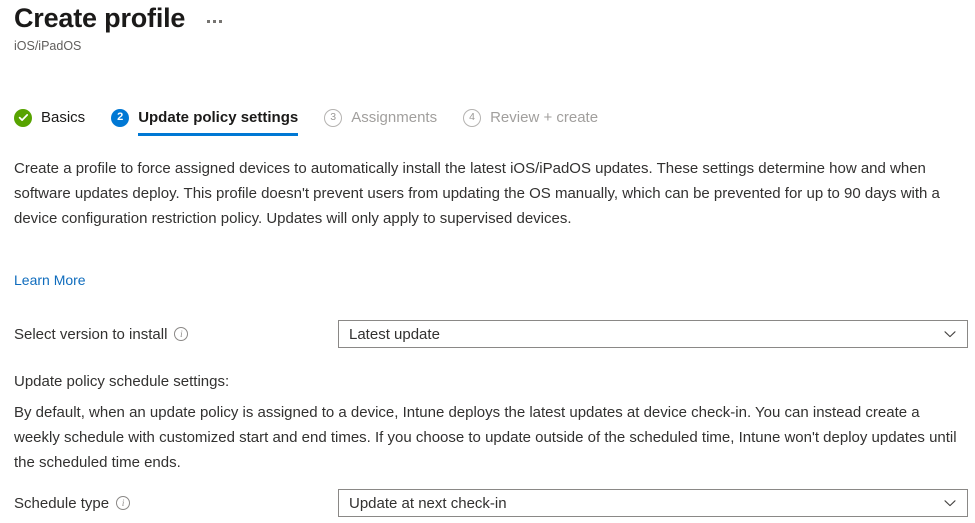 The image size is (975, 523). I want to click on schedule-type-label-group: Schedule type i, so click(176, 503).